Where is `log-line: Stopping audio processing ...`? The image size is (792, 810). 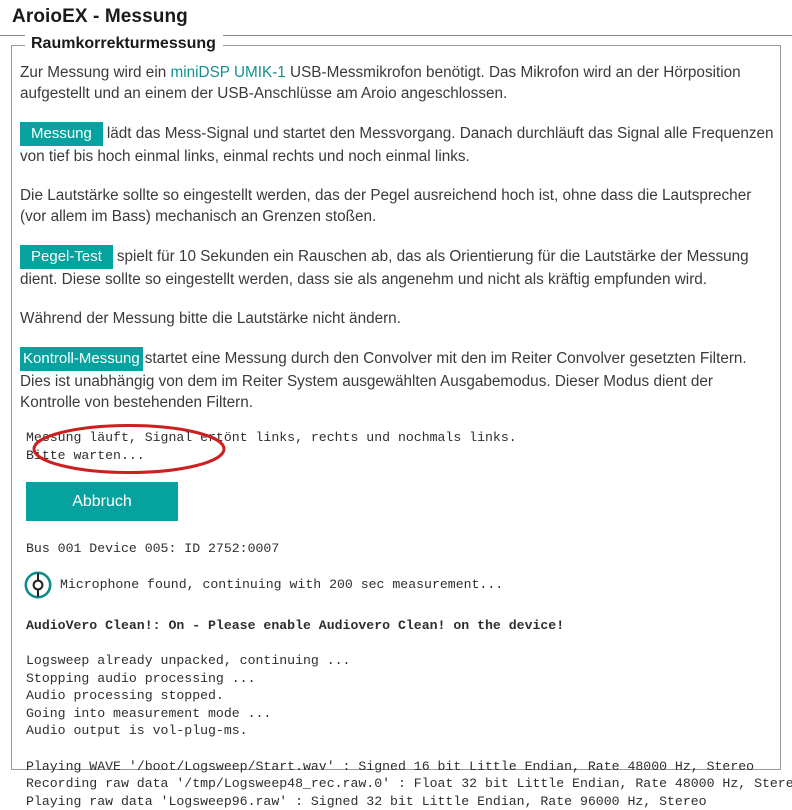 log-line: Stopping audio processing ... is located at coordinates (400, 679).